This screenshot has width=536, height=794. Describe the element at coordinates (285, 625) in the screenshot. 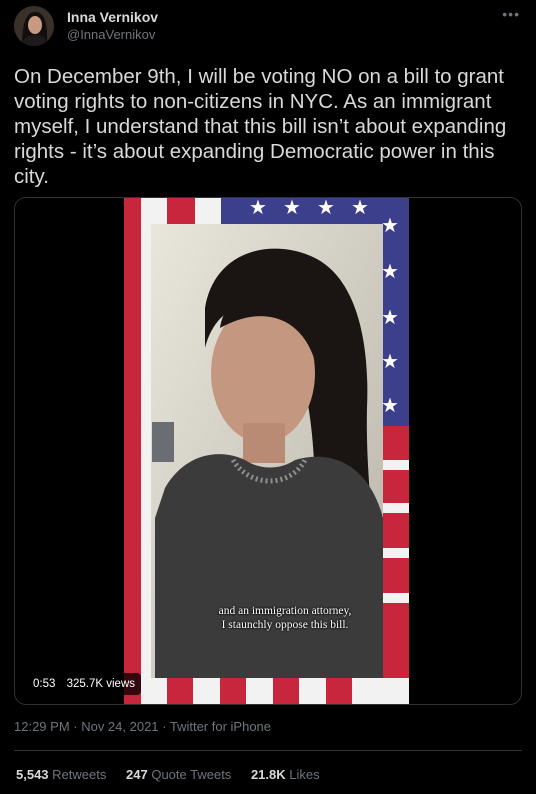

I see `caption-line: I staunchly oppose this bill.` at that location.